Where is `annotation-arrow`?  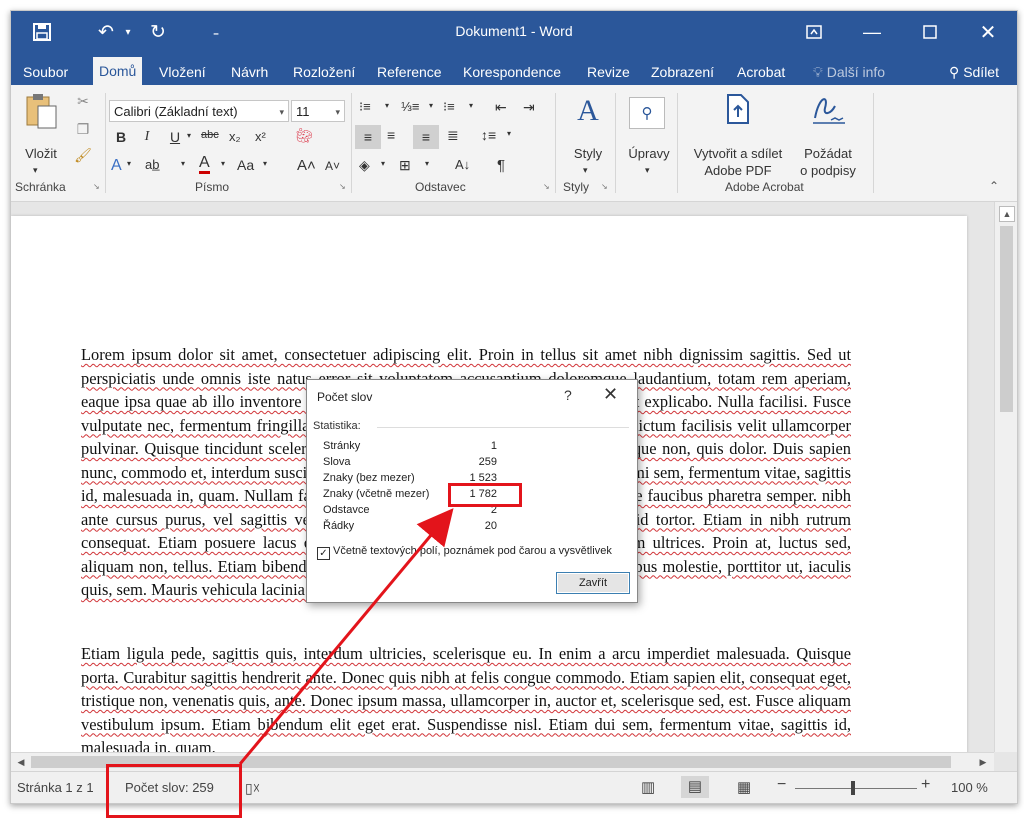 annotation-arrow is located at coordinates (346, 636).